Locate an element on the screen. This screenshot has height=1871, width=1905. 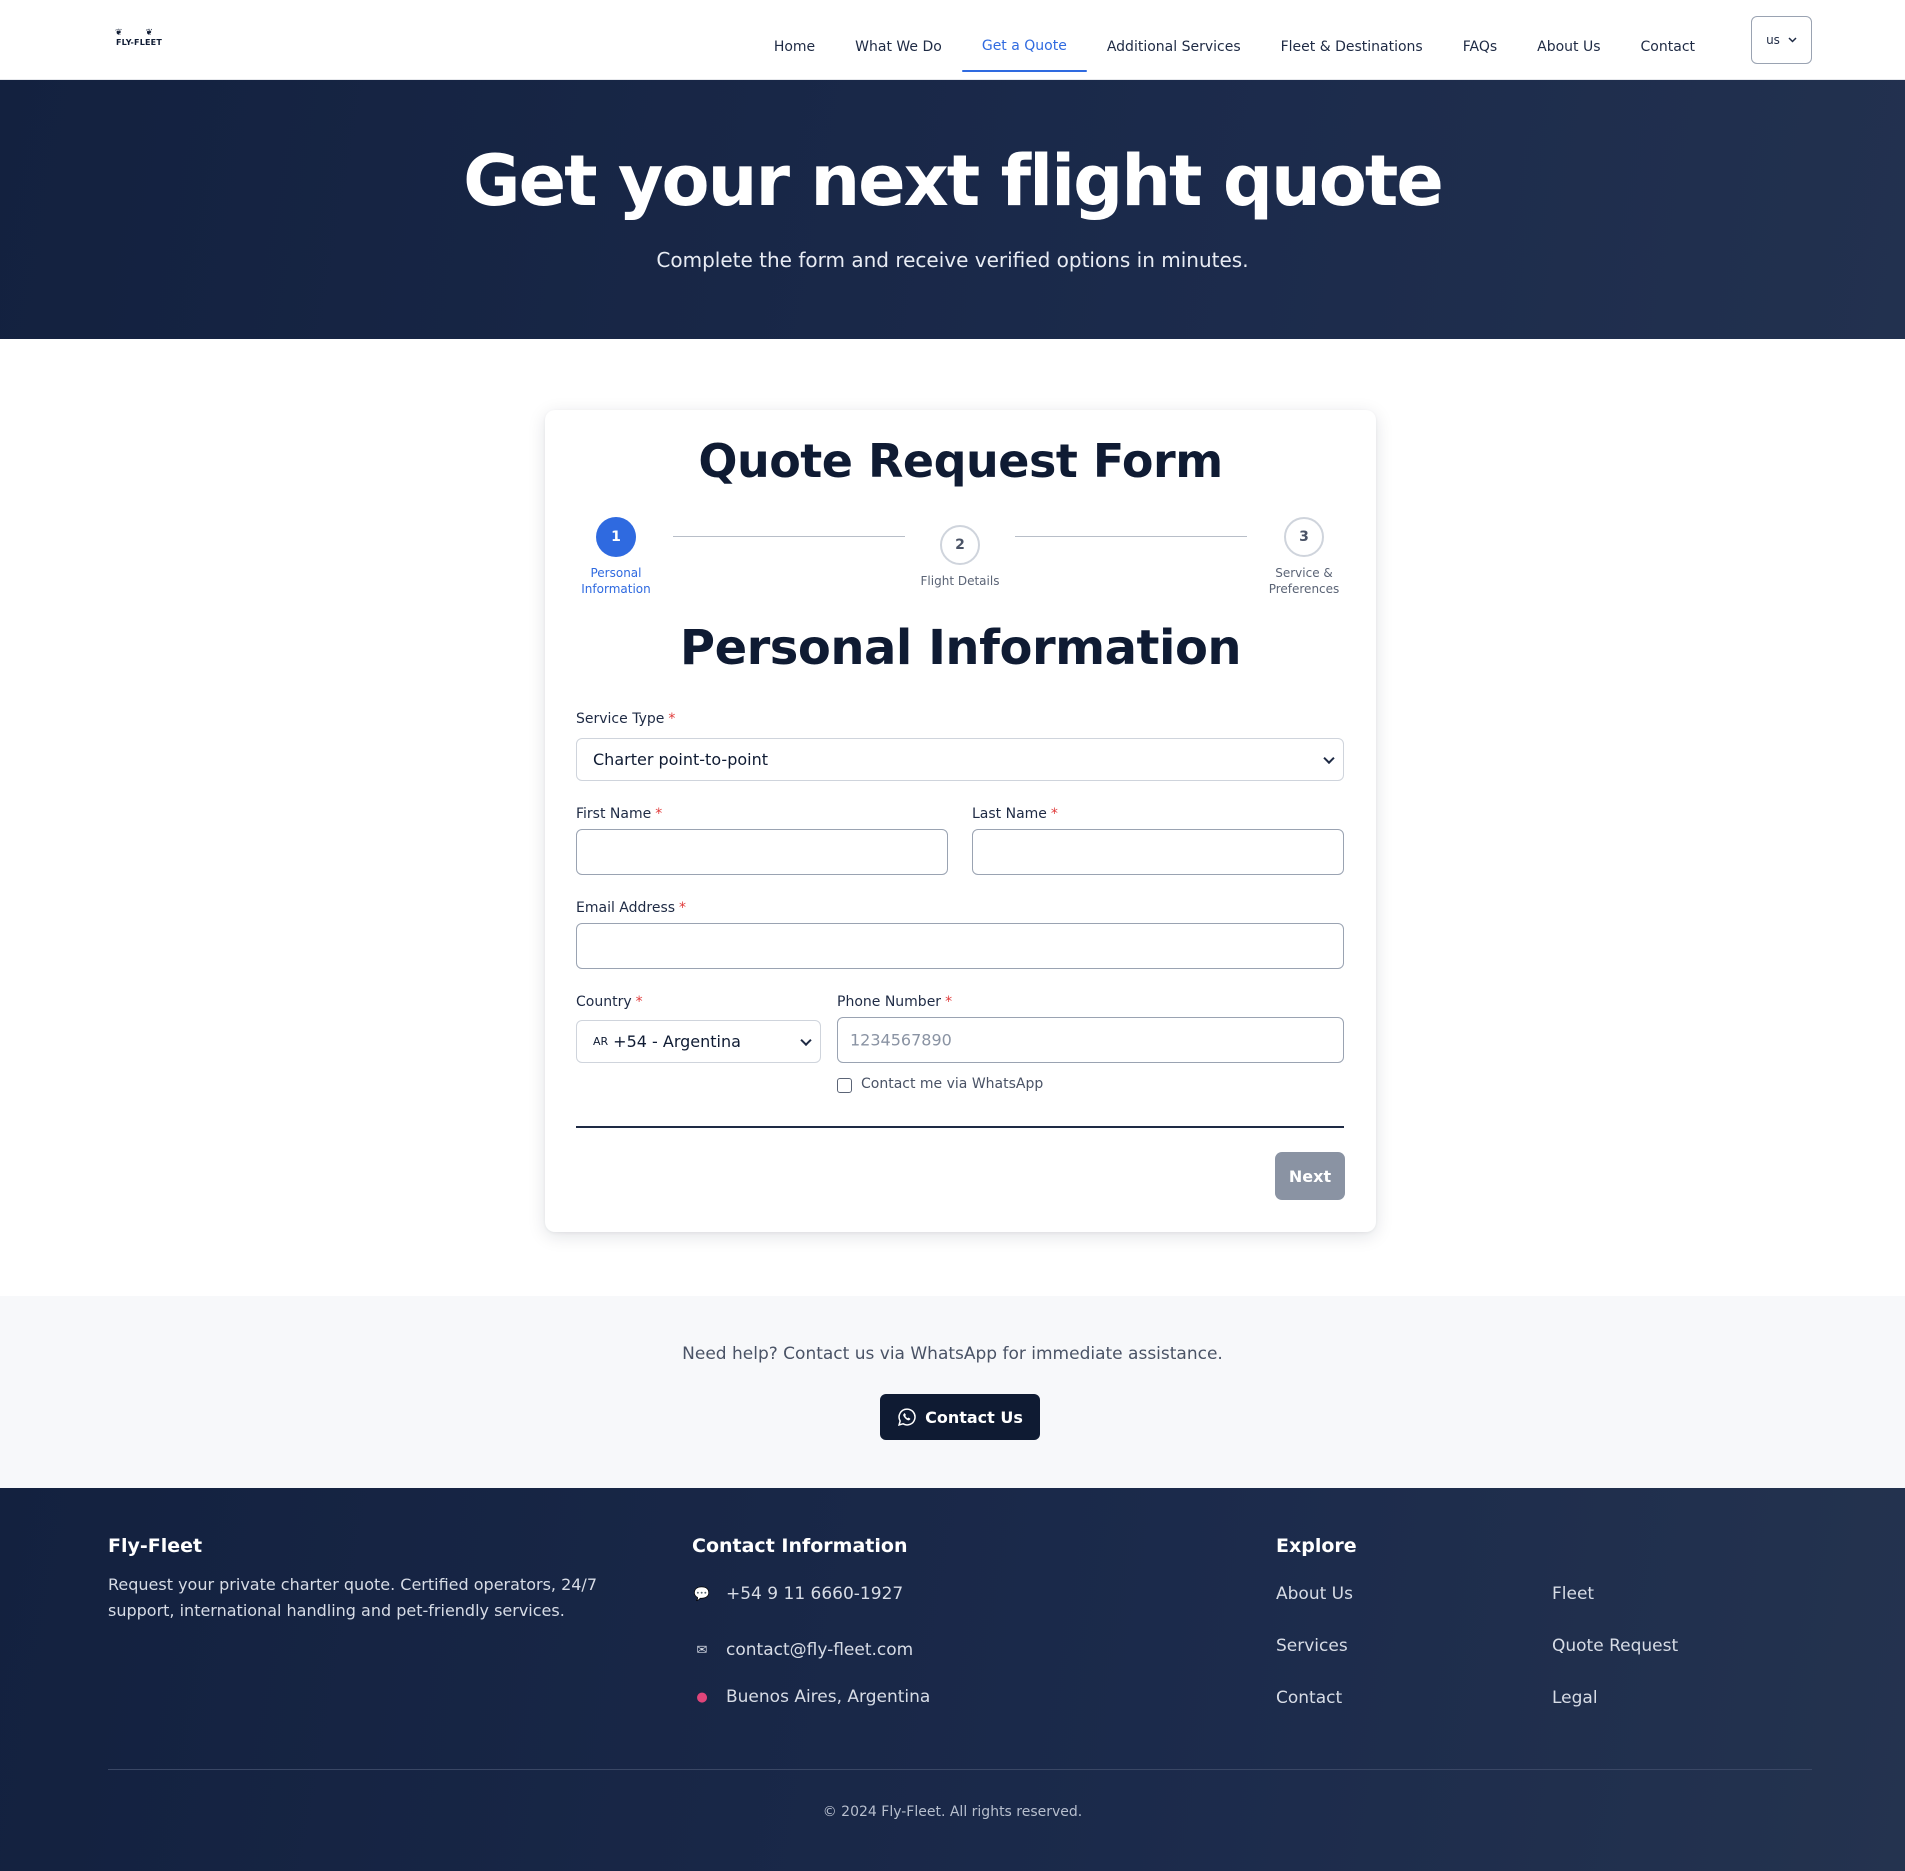
nav-faqs: FAQs is located at coordinates (1480, 40).